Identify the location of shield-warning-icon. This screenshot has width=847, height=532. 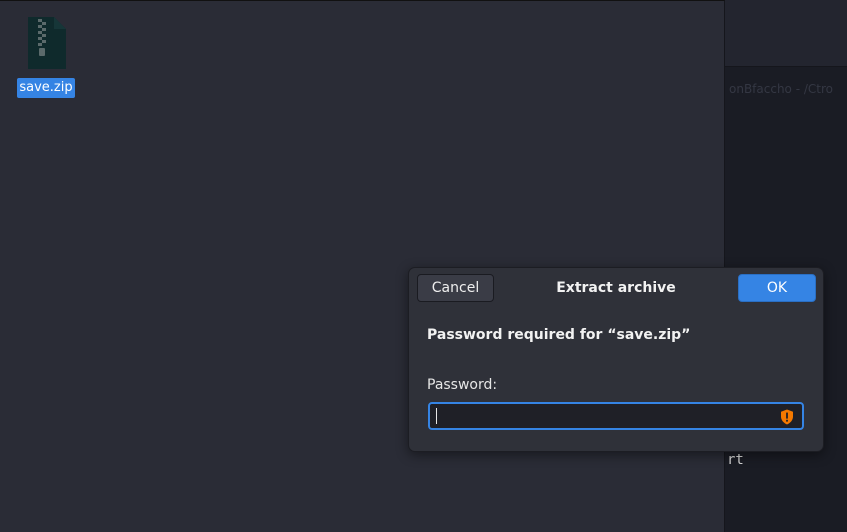
(787, 417).